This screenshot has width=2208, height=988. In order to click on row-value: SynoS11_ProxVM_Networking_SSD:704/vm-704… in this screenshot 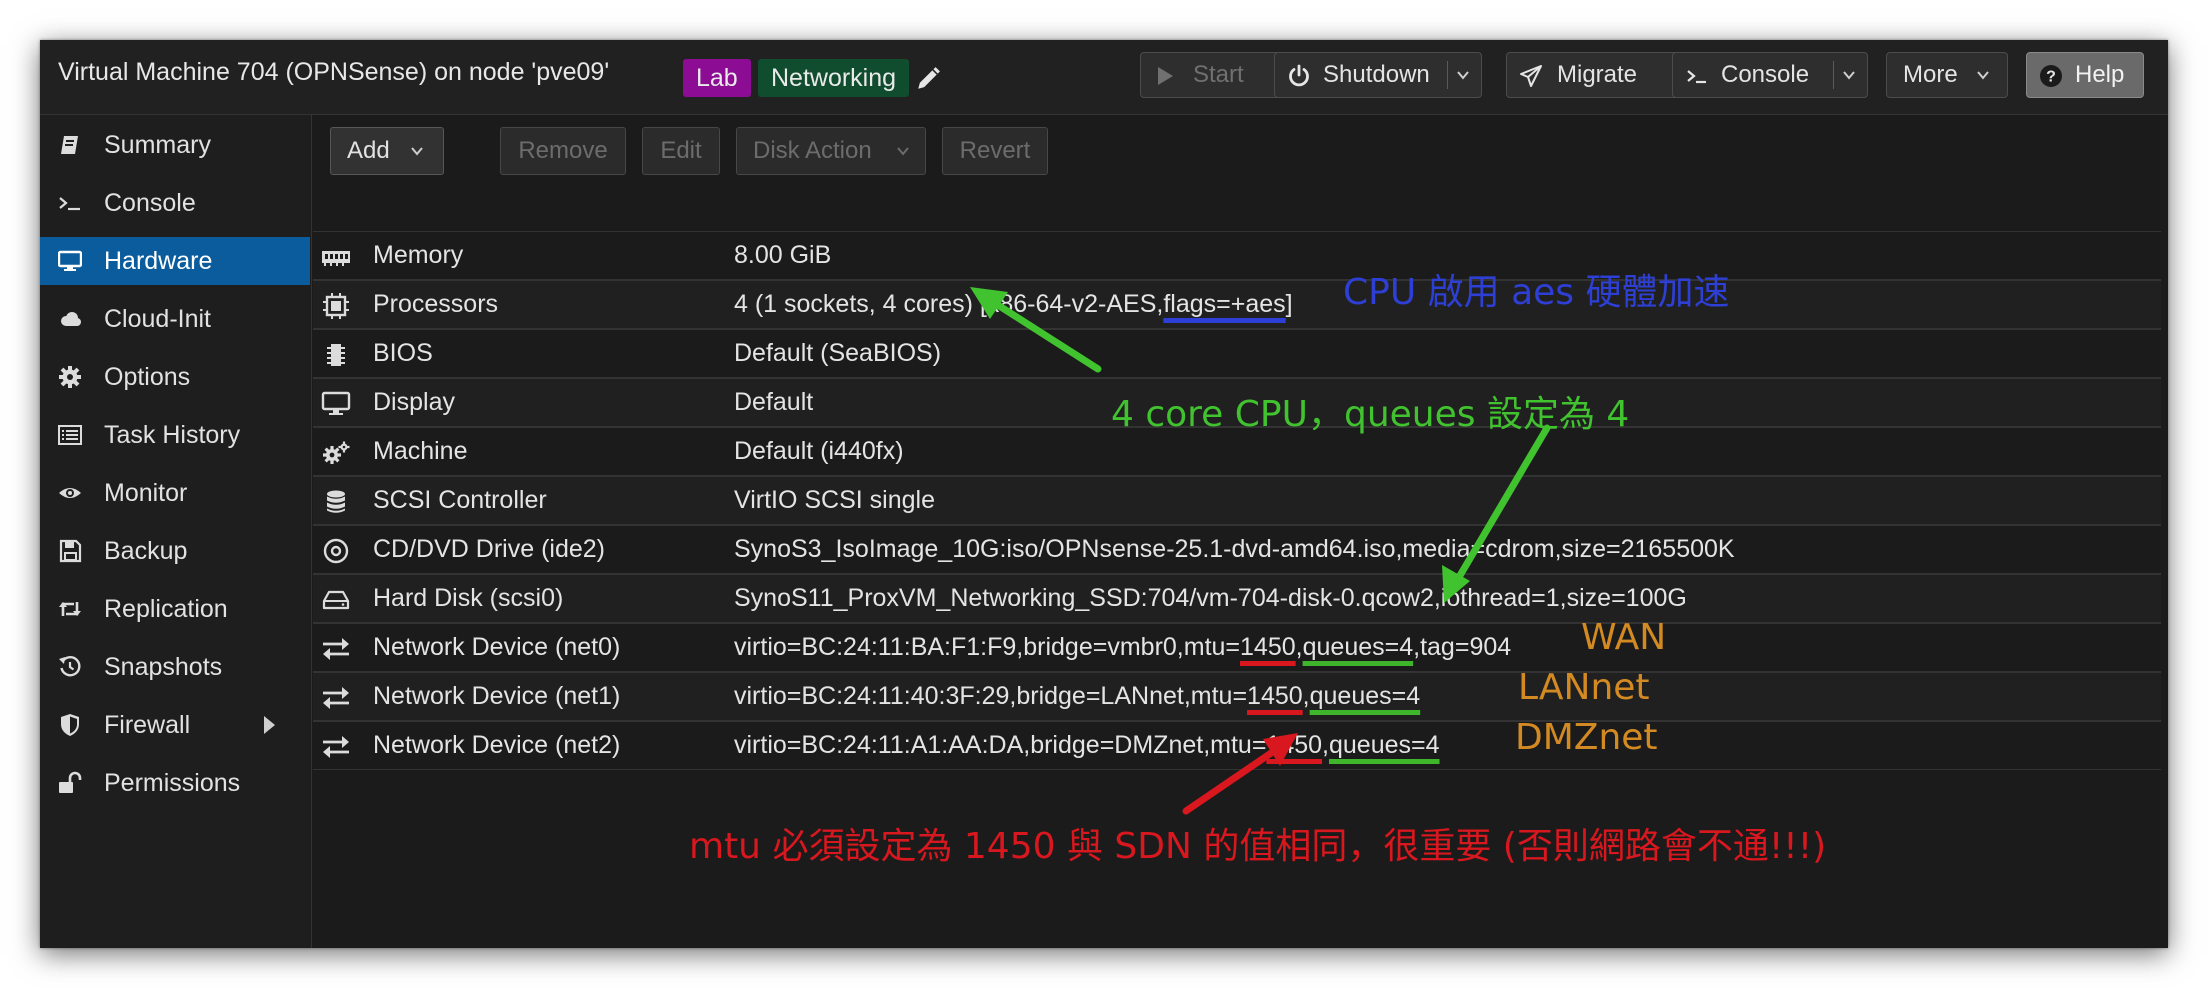, I will do `click(1210, 598)`.